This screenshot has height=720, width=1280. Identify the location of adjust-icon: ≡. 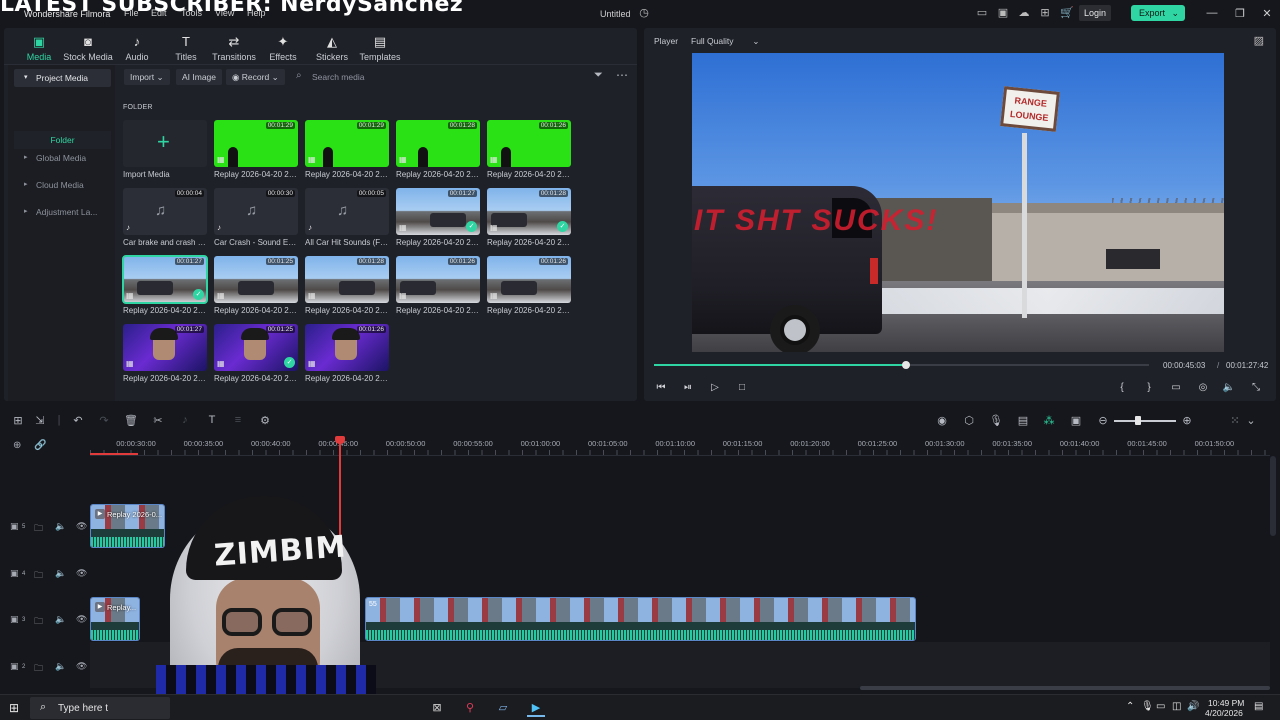
(238, 420).